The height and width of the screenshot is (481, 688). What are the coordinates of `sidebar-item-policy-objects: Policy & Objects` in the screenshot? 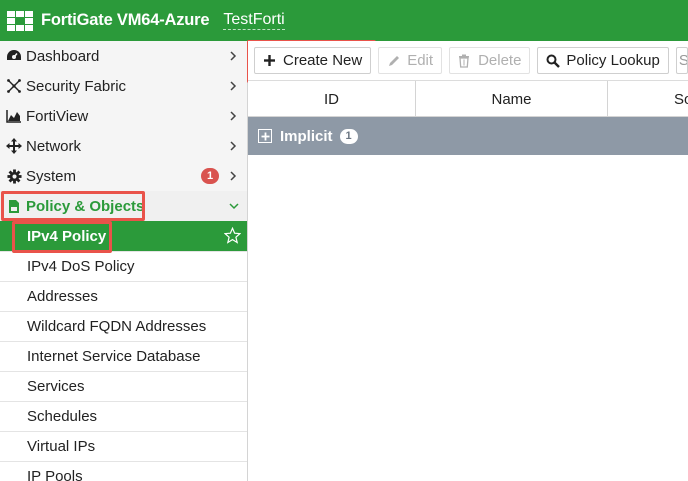 It's located at (123, 206).